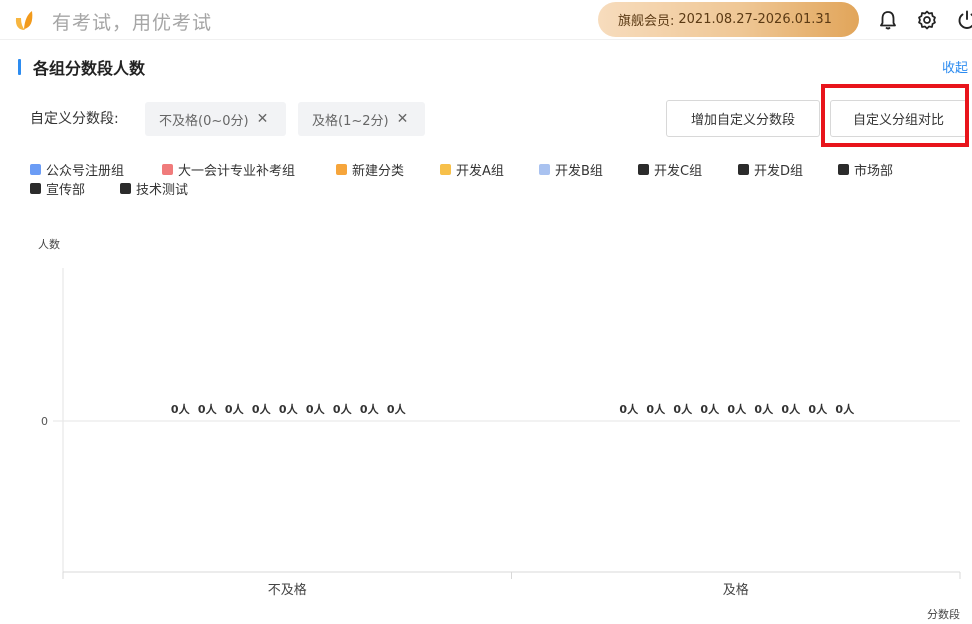 This screenshot has height=624, width=972. Describe the element at coordinates (943, 614) in the screenshot. I see `x-axis-label: 分数段` at that location.